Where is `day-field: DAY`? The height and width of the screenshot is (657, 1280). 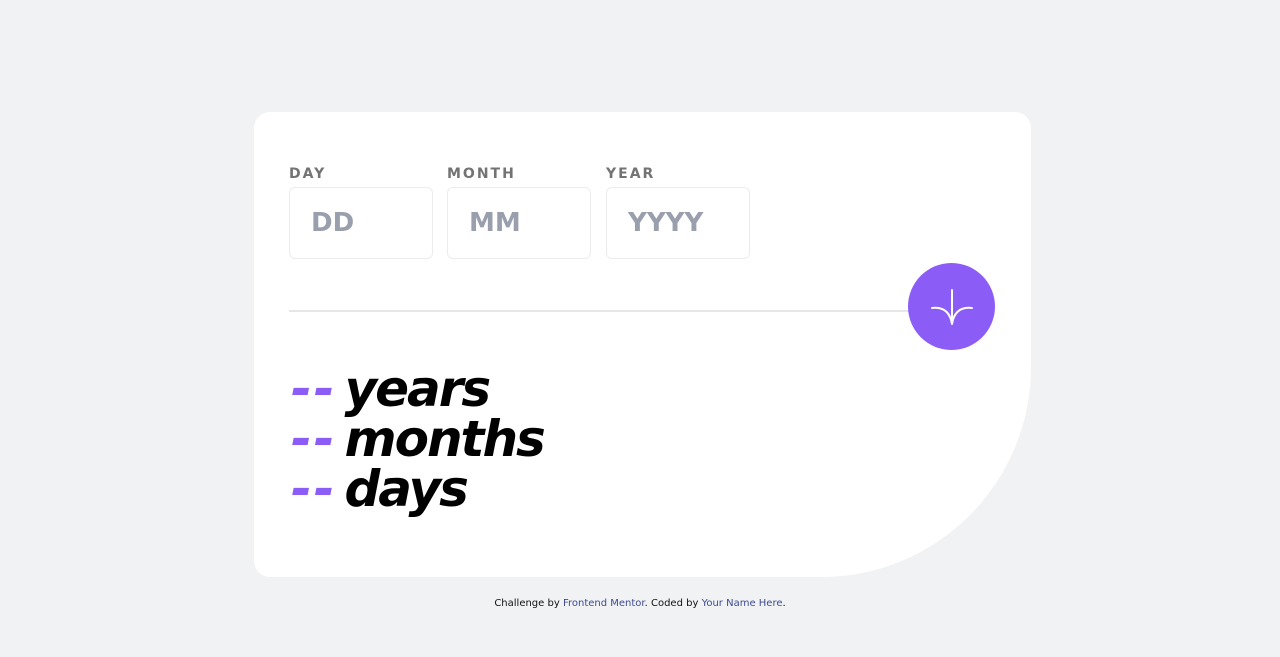
day-field: DAY is located at coordinates (361, 211).